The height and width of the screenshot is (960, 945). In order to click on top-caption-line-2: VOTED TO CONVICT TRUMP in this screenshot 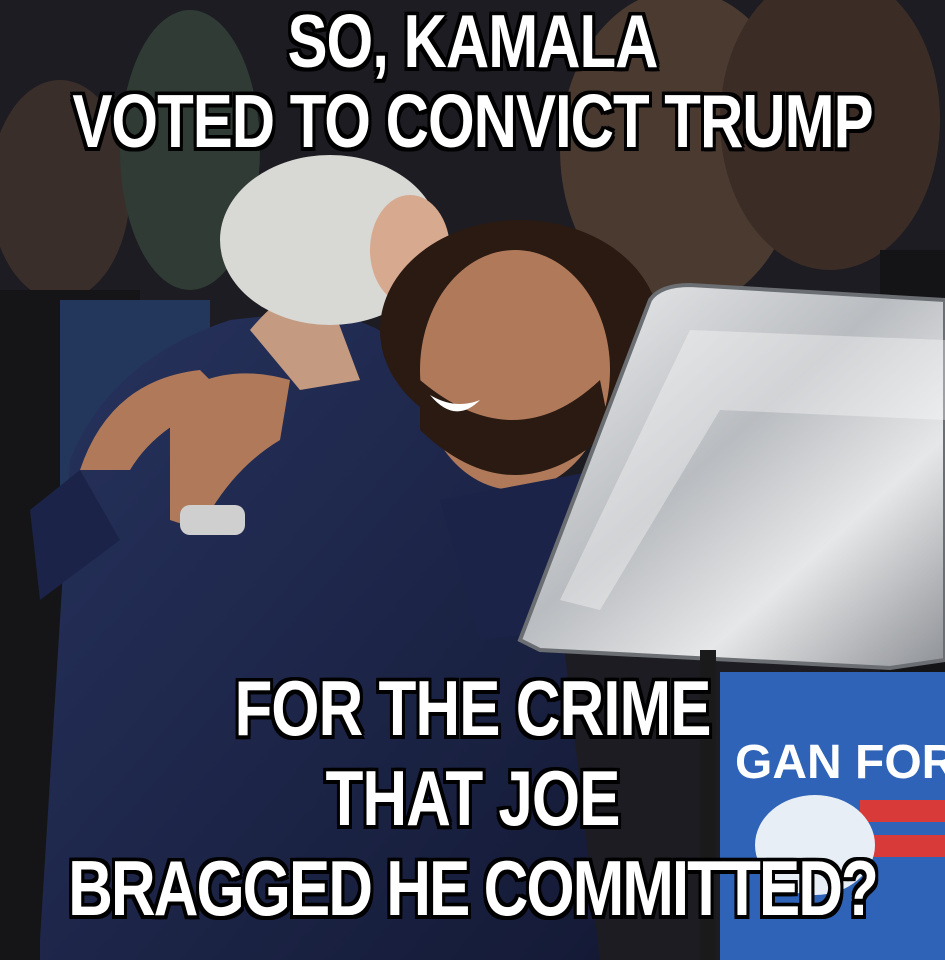, I will do `click(472, 121)`.